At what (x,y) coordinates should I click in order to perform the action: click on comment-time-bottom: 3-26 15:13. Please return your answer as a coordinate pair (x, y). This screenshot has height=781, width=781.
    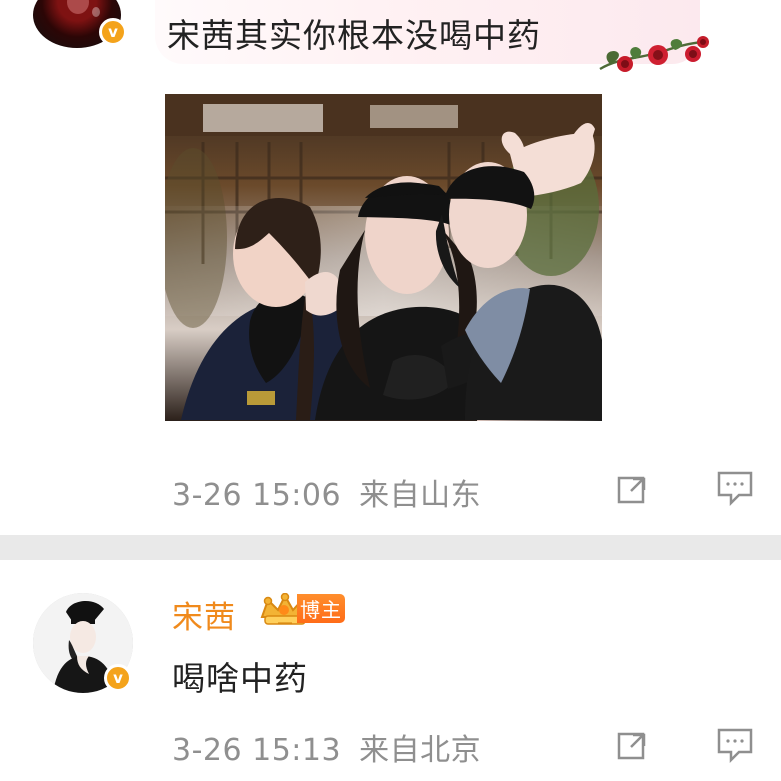
    Looking at the image, I should click on (257, 750).